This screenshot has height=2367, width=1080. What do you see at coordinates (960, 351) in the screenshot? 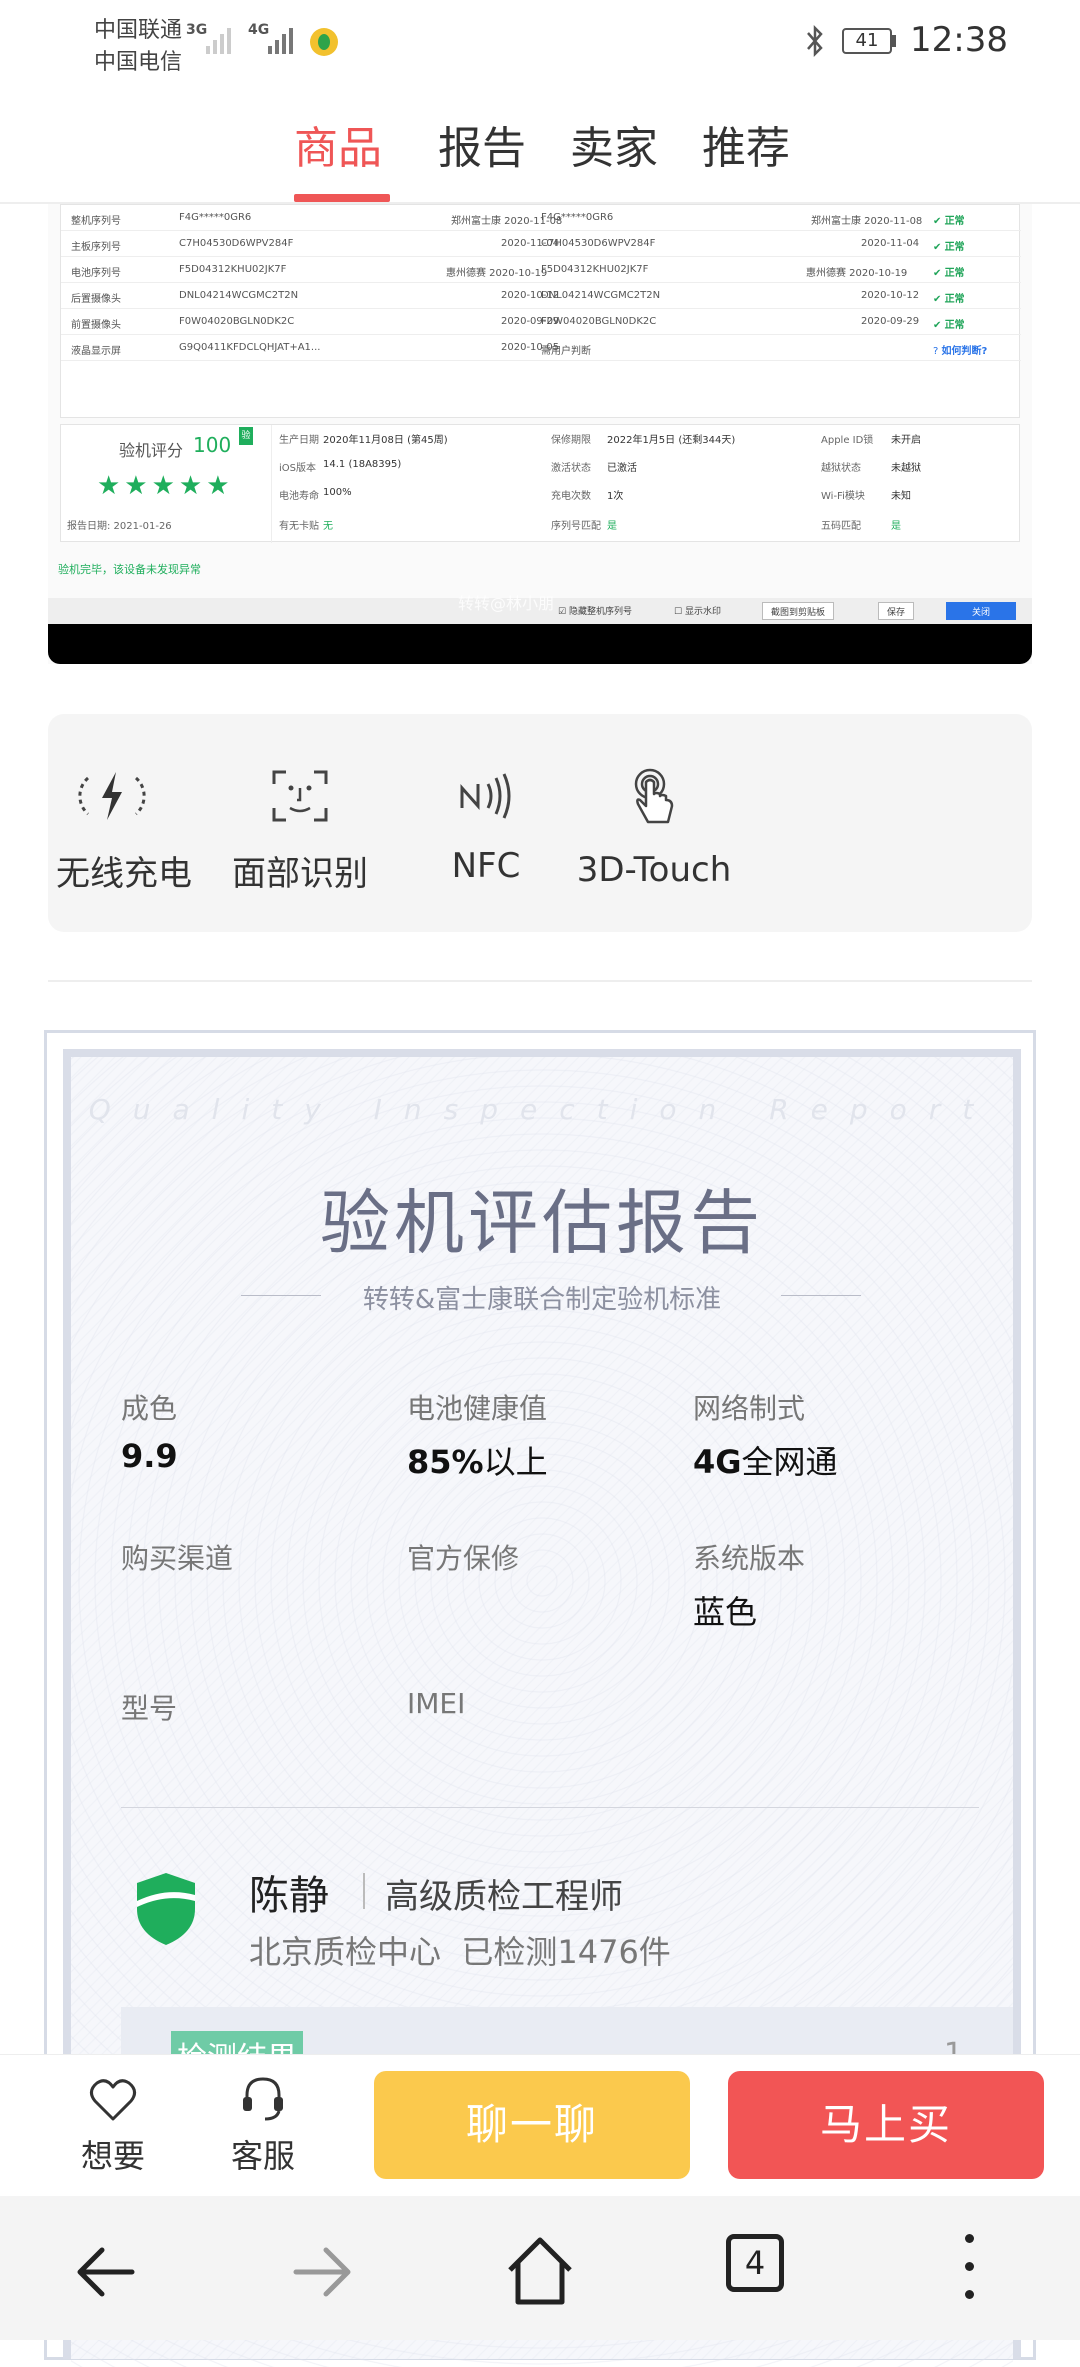
I see `how-to-judge-link: ? 如何判断?` at bounding box center [960, 351].